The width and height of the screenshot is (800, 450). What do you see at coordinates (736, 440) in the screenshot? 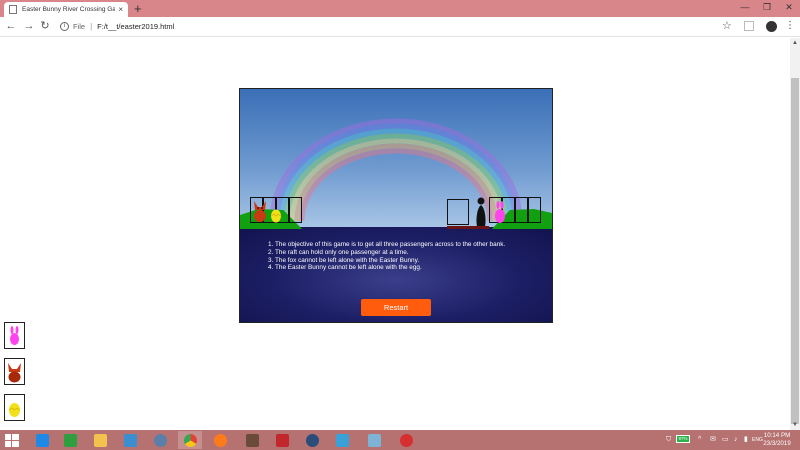
I see `tray-volume-icon: ♪` at bounding box center [736, 440].